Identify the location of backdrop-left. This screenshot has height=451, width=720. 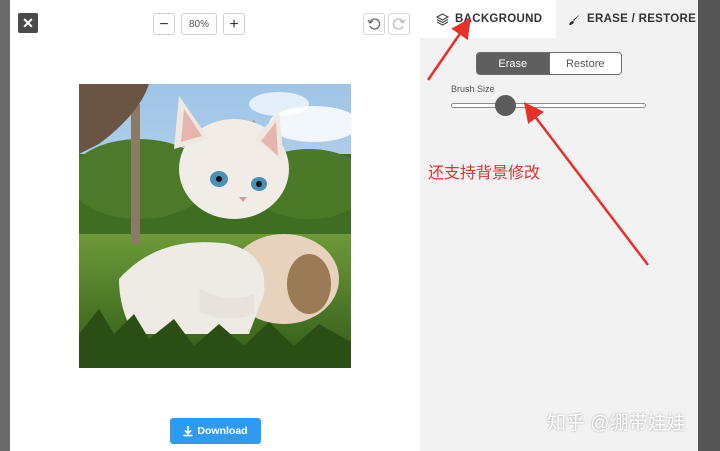
(5, 225).